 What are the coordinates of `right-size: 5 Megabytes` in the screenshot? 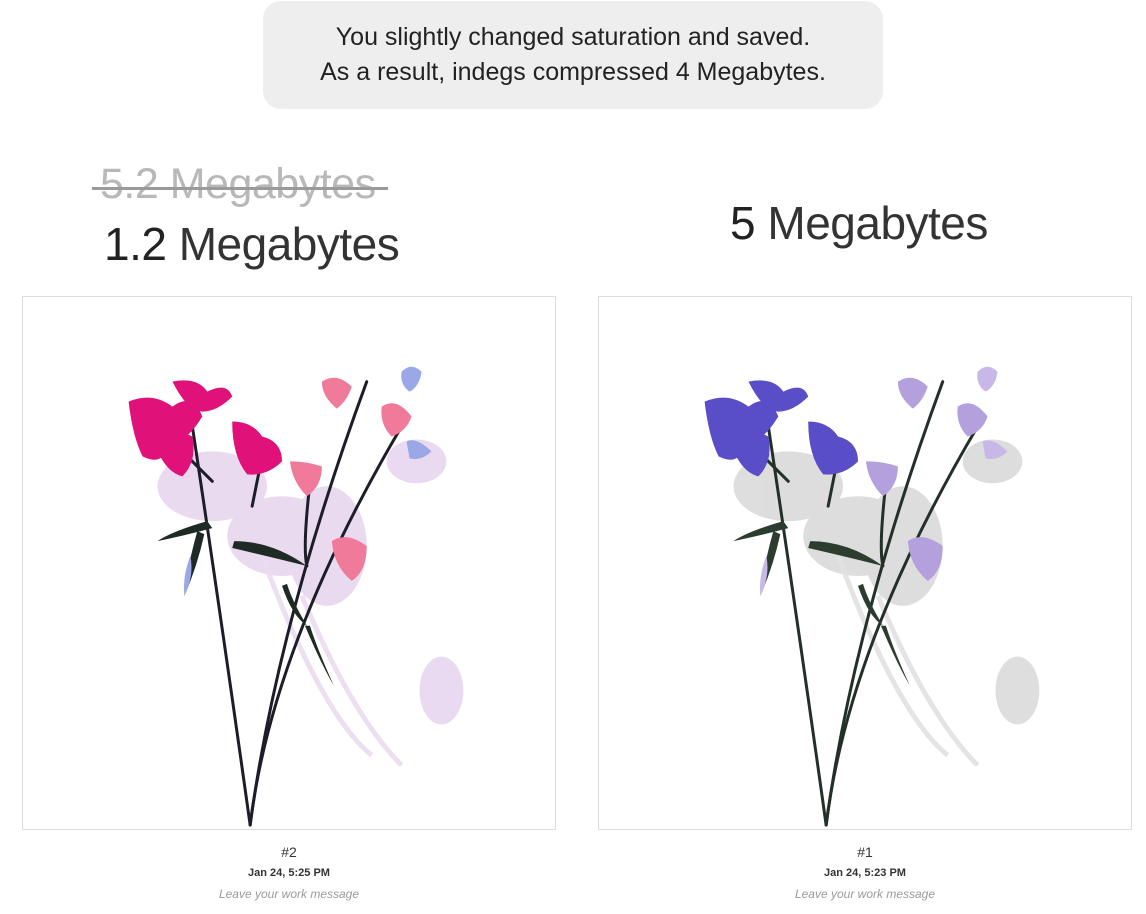 It's located at (859, 223).